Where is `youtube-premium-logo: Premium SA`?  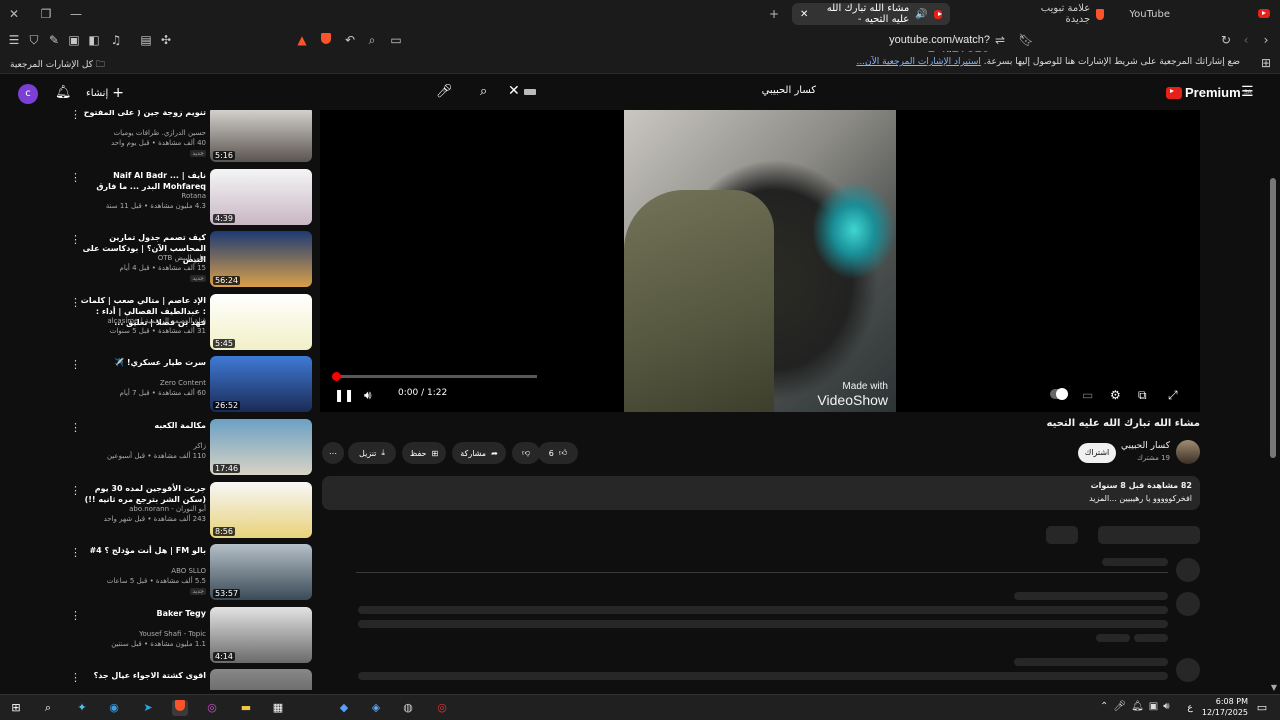
youtube-premium-logo: Premium SA is located at coordinates (1209, 92).